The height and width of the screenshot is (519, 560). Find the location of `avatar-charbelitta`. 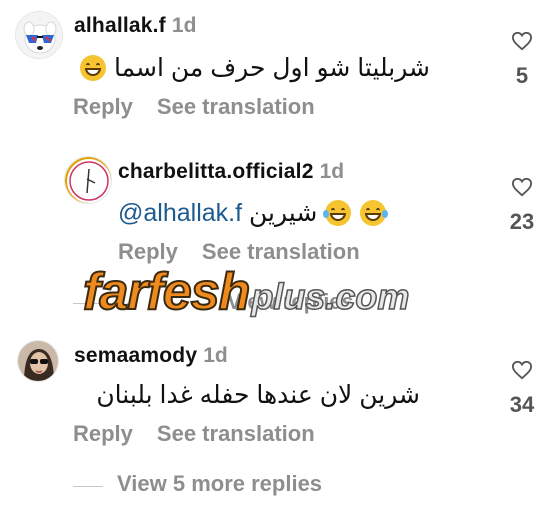

avatar-charbelitta is located at coordinates (88, 180).